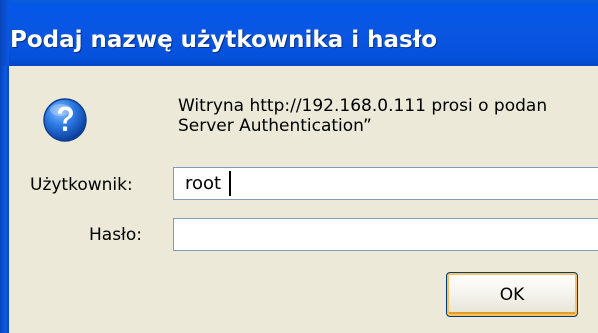 The image size is (598, 333). Describe the element at coordinates (230, 183) in the screenshot. I see `text-caret` at that location.